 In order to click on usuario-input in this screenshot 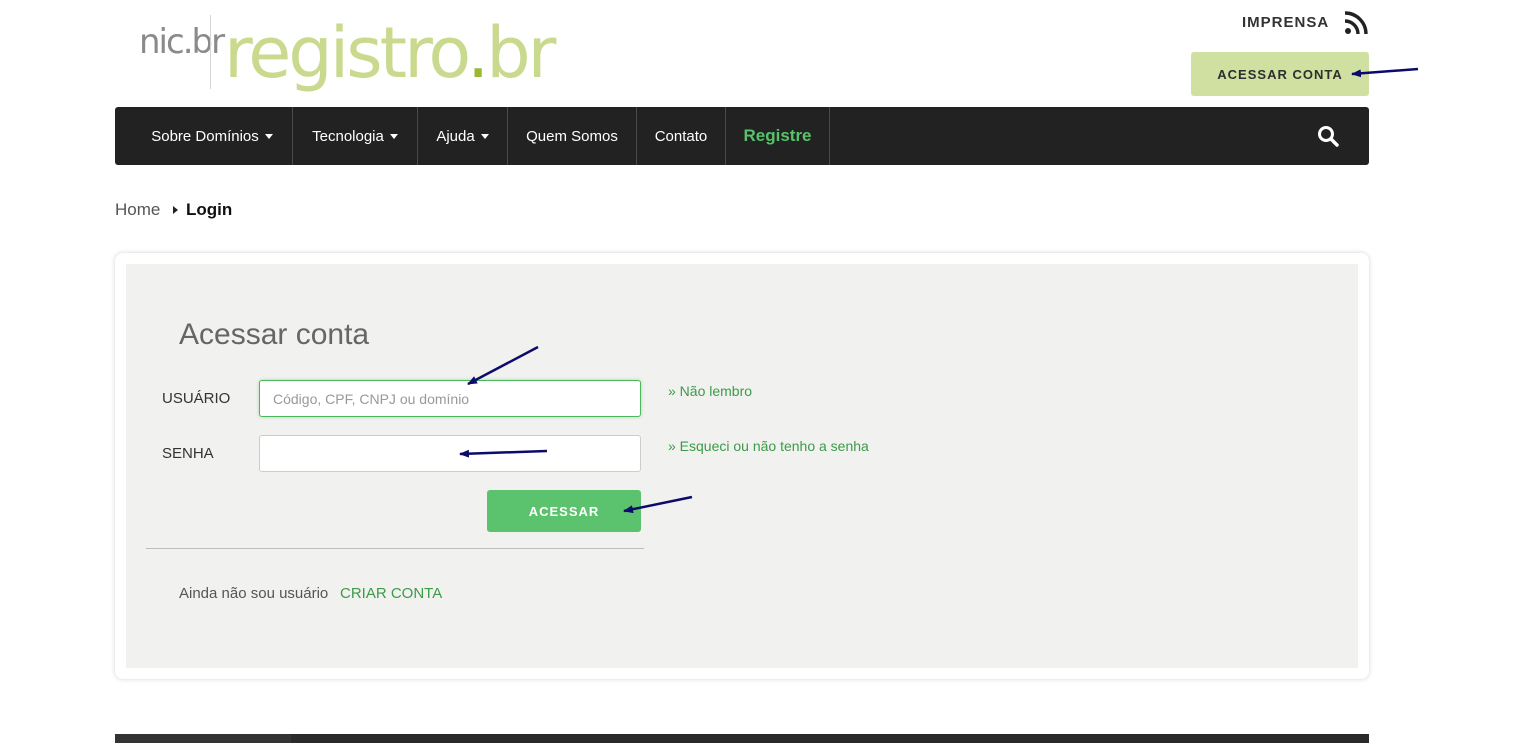, I will do `click(450, 398)`.